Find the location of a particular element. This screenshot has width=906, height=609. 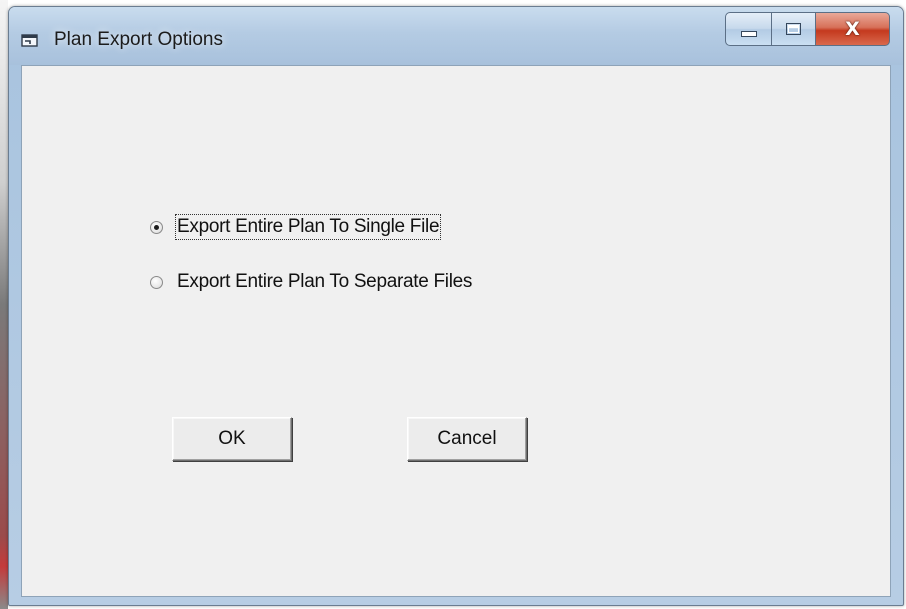

option-single-file: Export Entire Plan To Single File is located at coordinates (296, 227).